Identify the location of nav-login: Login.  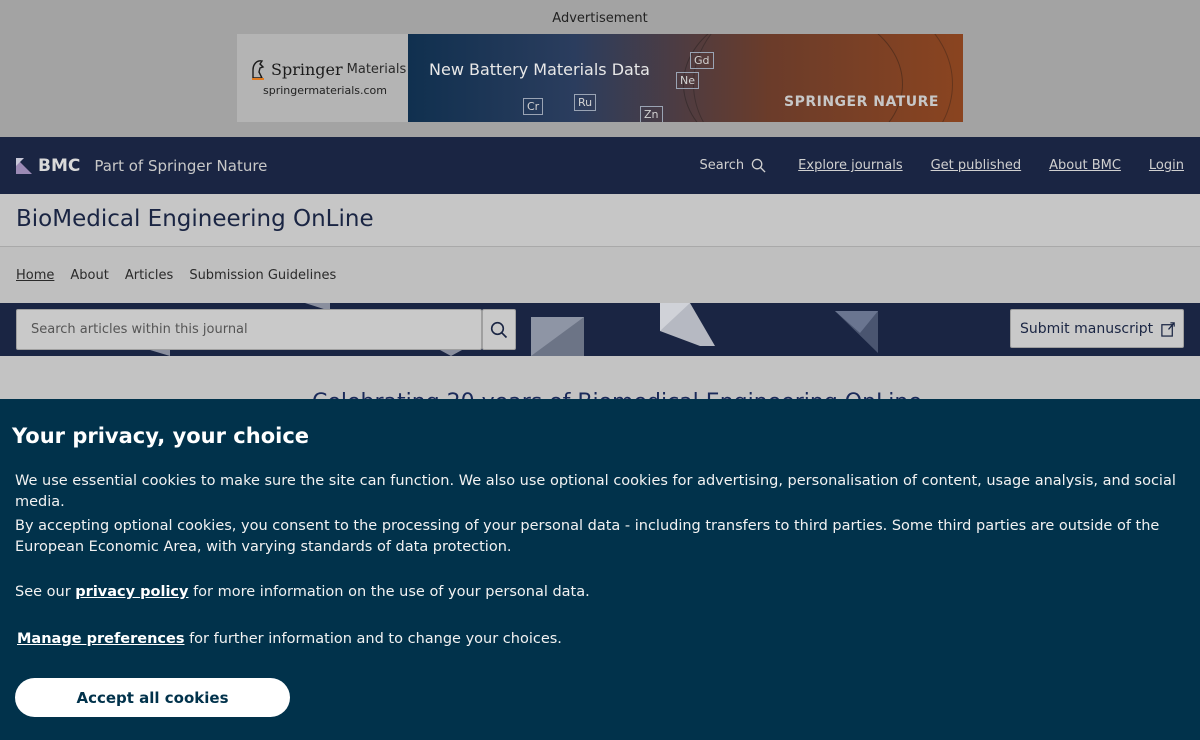
(1166, 165).